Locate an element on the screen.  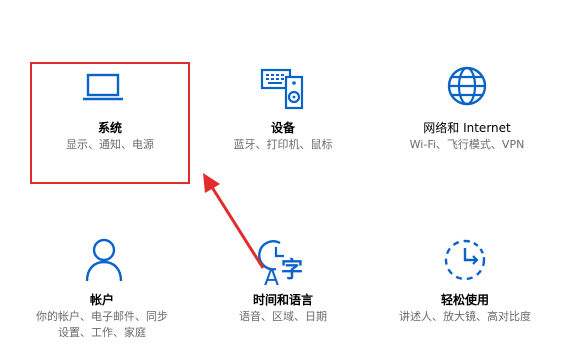
annotation-arrow is located at coordinates (234, 221).